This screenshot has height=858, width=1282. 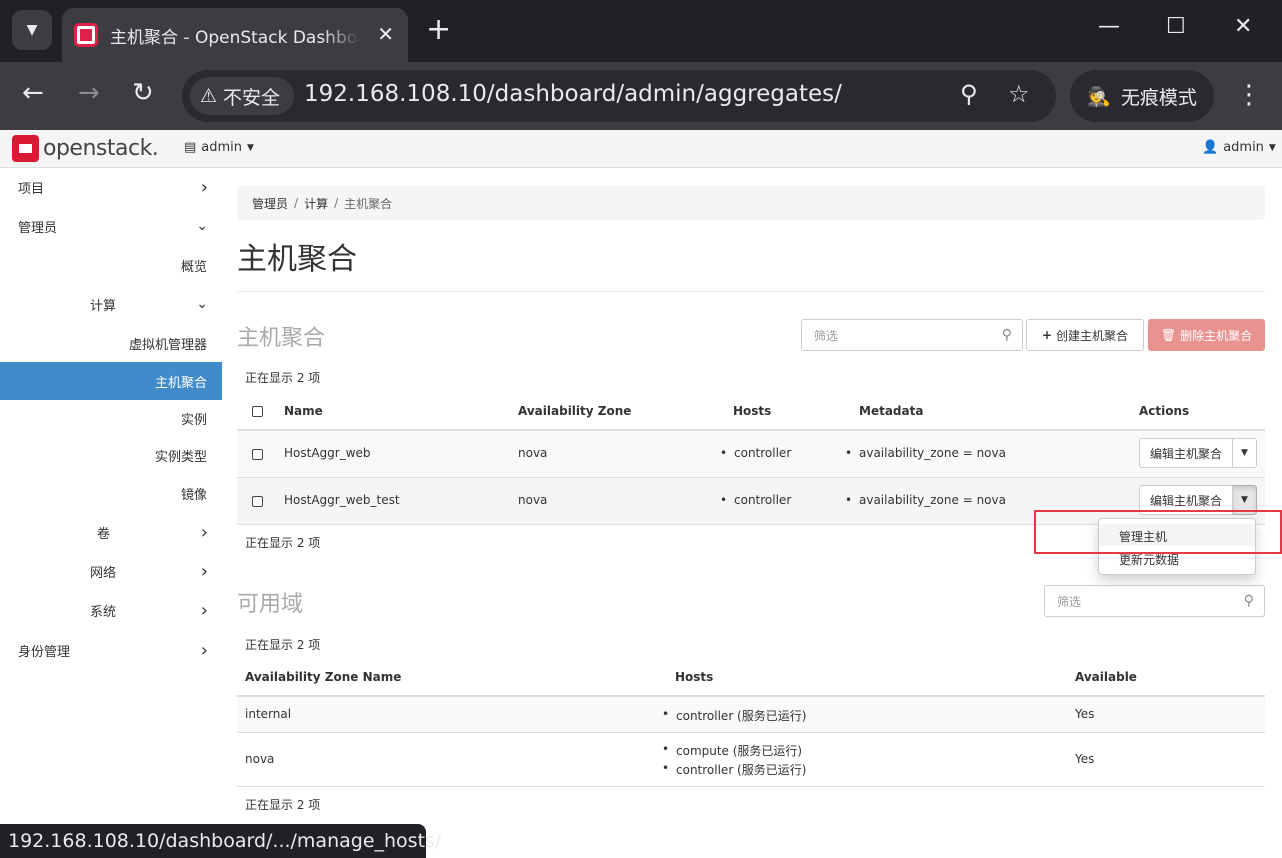 I want to click on close-tab-icon: ✕, so click(x=385, y=34).